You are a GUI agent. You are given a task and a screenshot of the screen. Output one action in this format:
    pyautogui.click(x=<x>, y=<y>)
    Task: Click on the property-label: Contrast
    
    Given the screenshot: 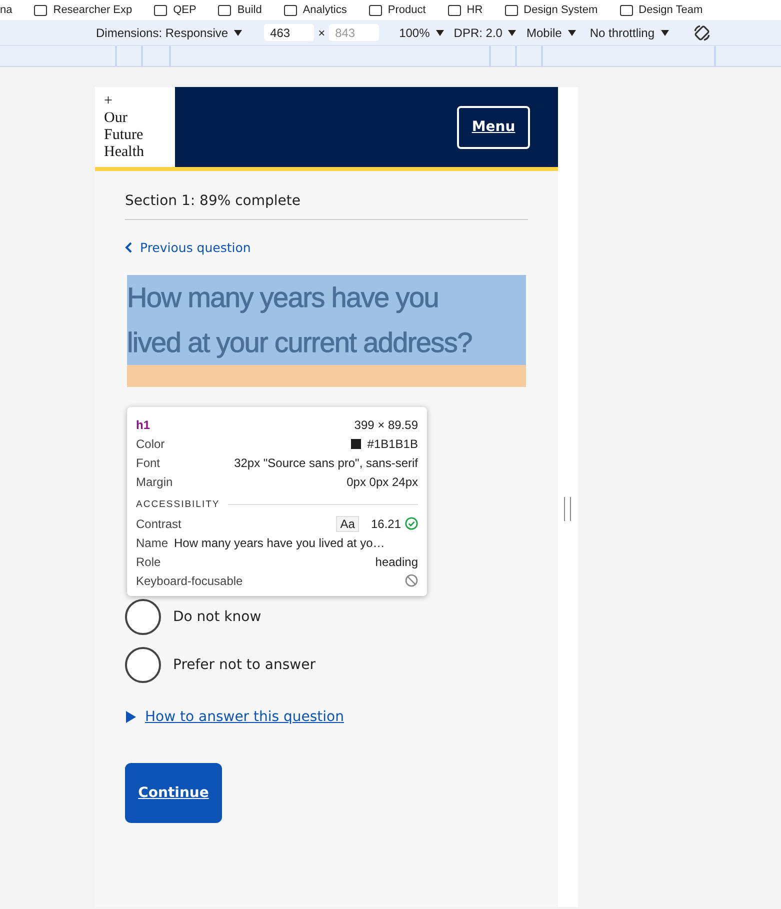 What is the action you would take?
    pyautogui.click(x=159, y=523)
    